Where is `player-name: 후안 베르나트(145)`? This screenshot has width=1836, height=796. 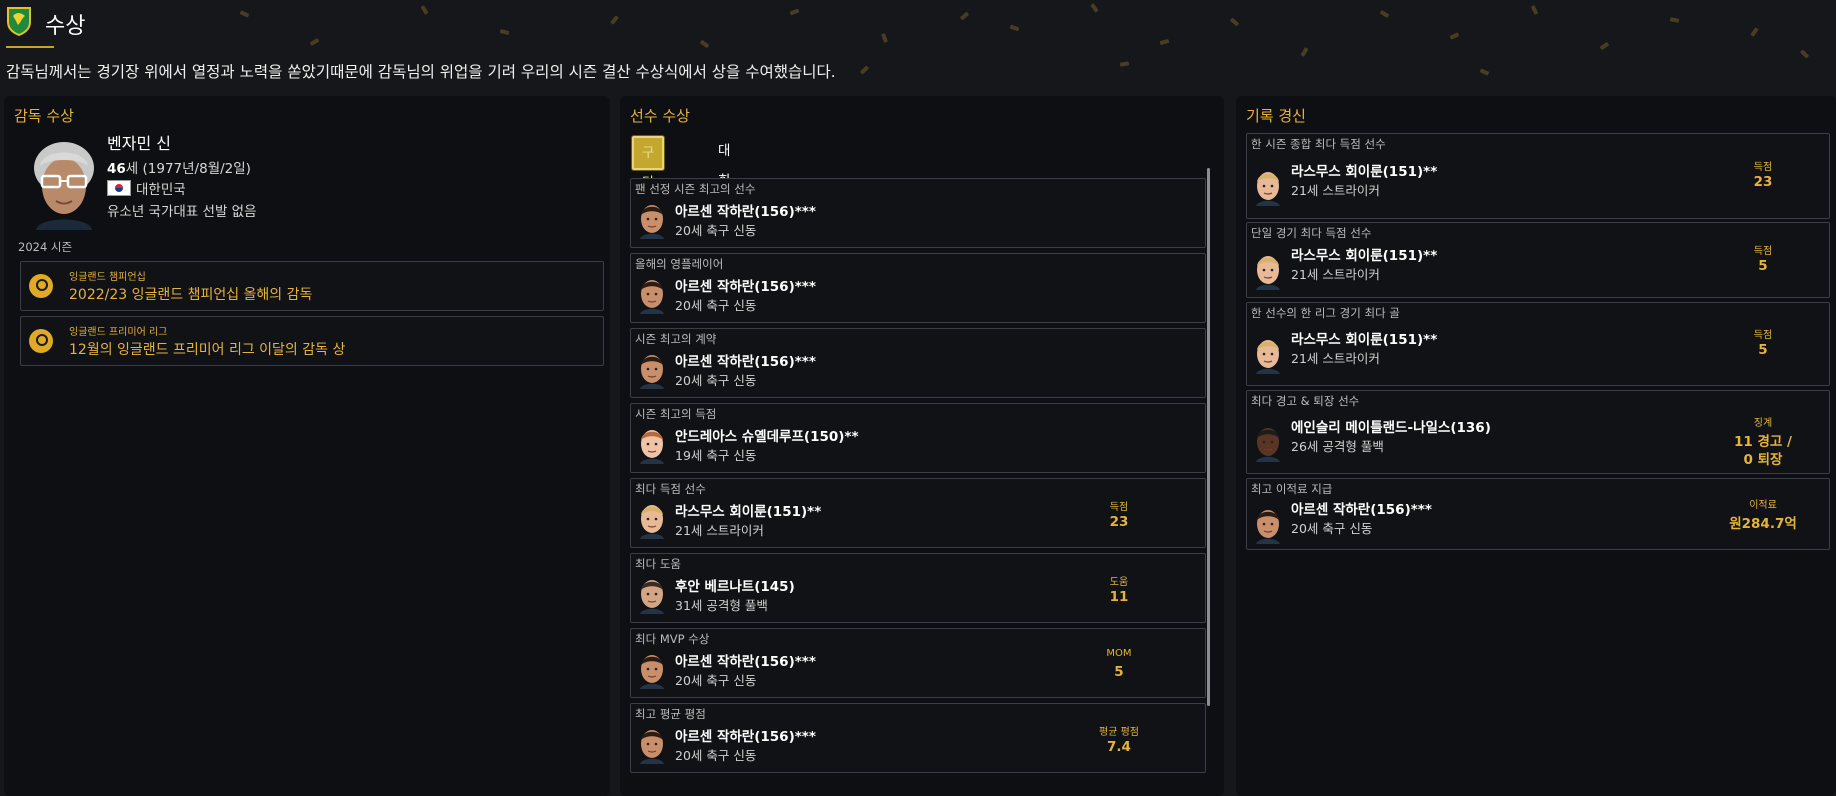
player-name: 후안 베르나트(145) is located at coordinates (735, 585).